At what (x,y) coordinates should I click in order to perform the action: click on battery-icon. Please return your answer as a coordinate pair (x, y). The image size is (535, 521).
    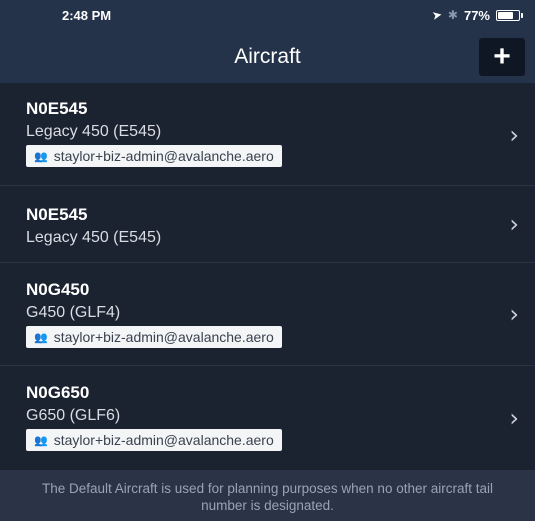
    Looking at the image, I should click on (509, 15).